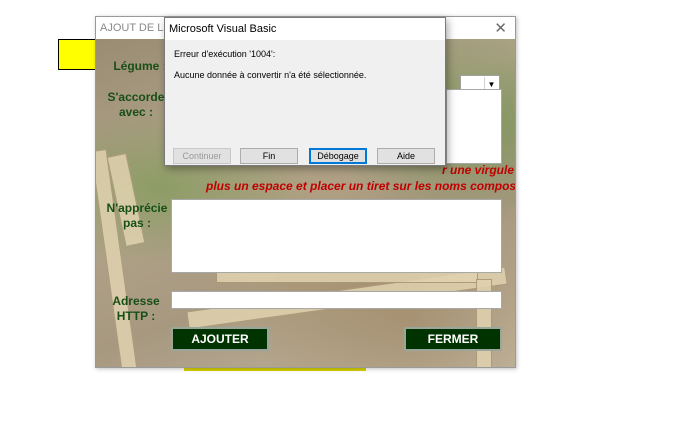 The width and height of the screenshot is (690, 443). I want to click on napprecie-label-line1: N'apprécie, so click(137, 208).